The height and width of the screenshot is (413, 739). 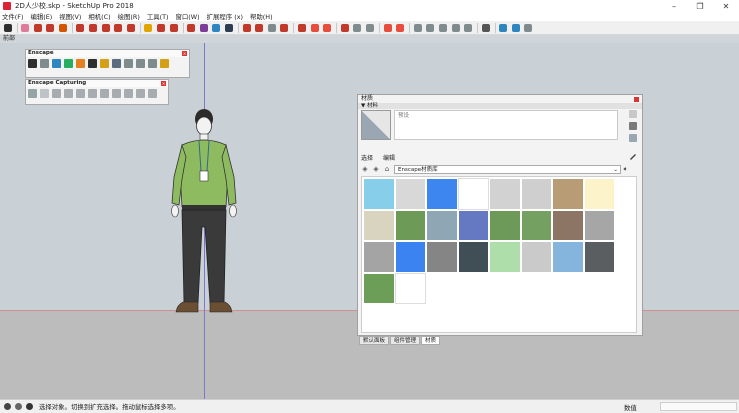 I want to click on tray-tab-1: 组件管理, so click(x=405, y=340).